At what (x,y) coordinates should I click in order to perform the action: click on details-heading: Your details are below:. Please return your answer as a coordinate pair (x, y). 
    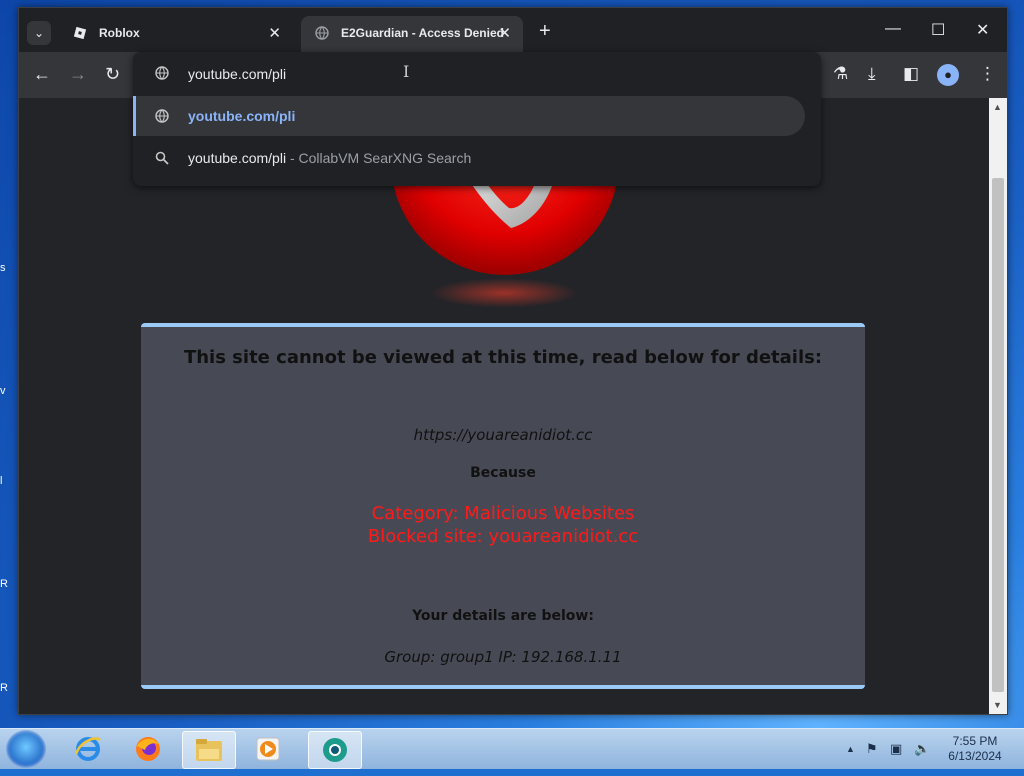
    Looking at the image, I should click on (503, 616).